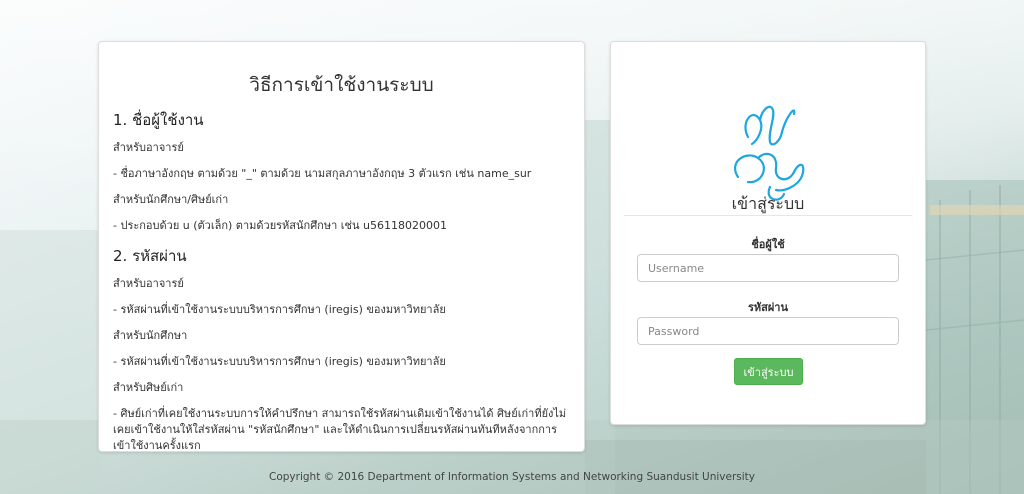  What do you see at coordinates (768, 244) in the screenshot?
I see `username-label: ชื่อผู้ใช้` at bounding box center [768, 244].